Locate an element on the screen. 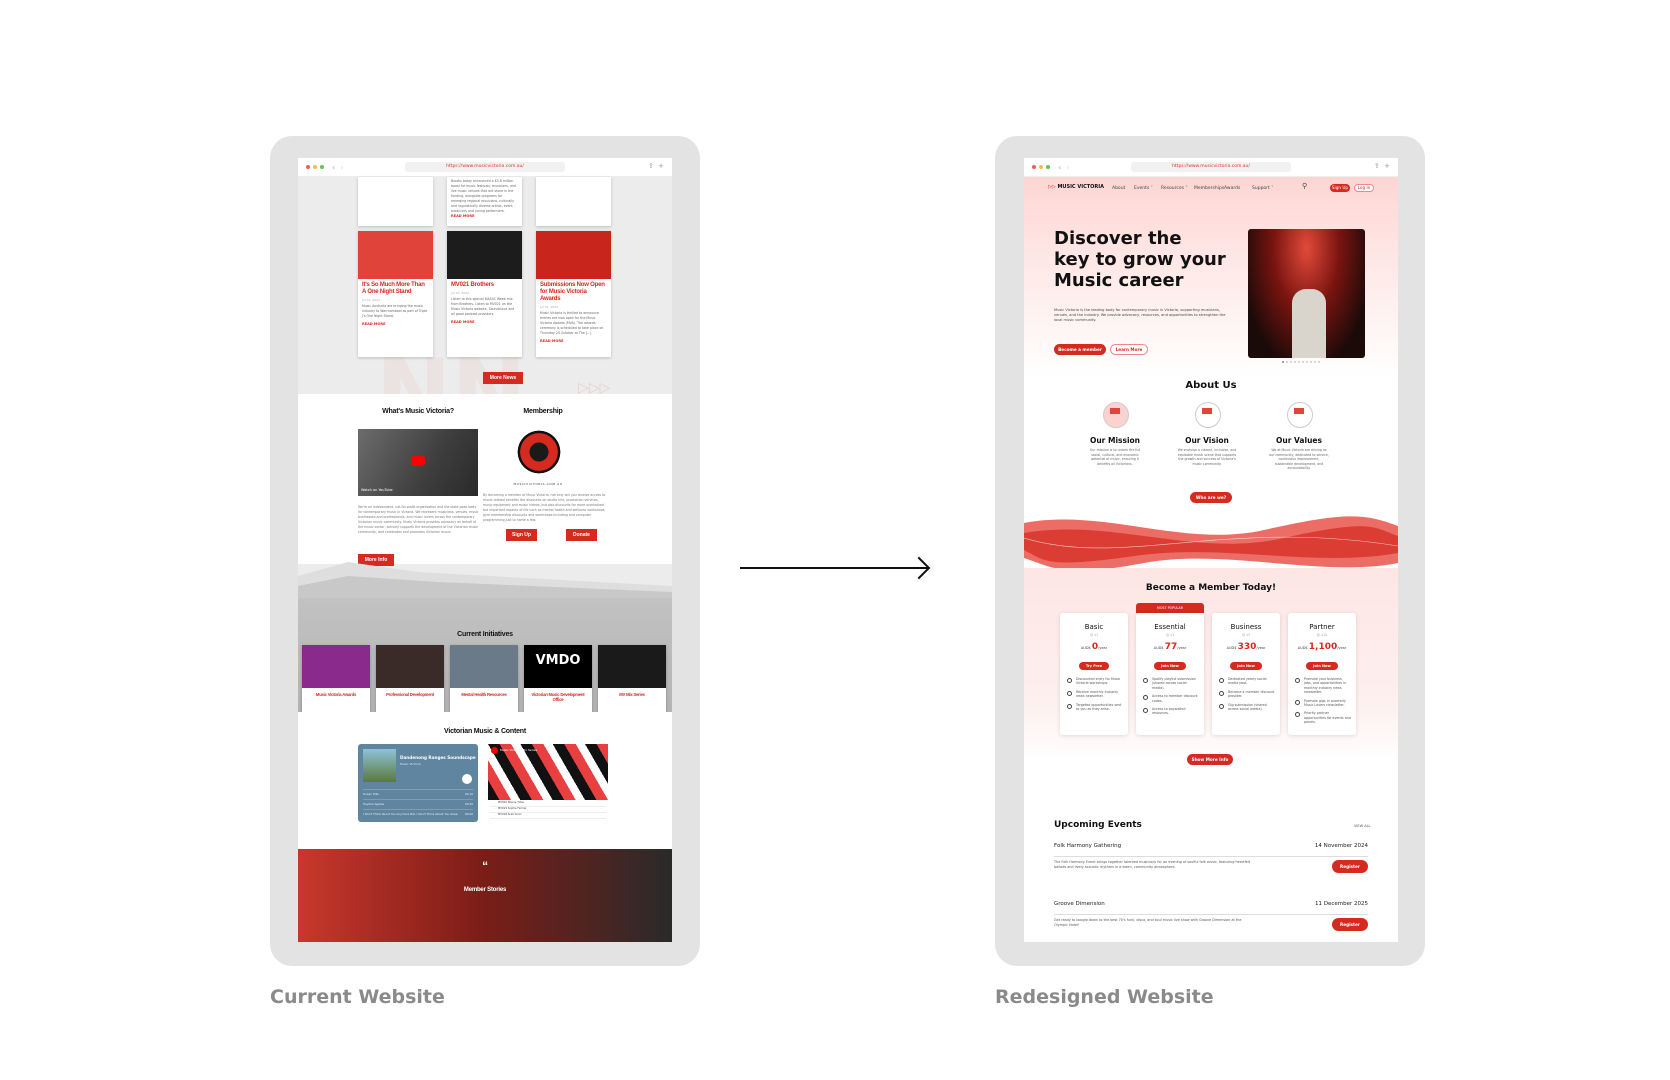 This screenshot has width=1670, height=1080. sign-up-button: Sign Up is located at coordinates (521, 535).